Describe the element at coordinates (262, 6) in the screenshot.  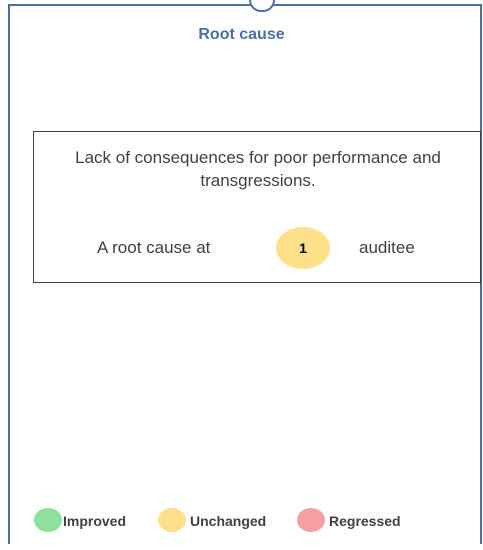
I see `connector-notch` at that location.